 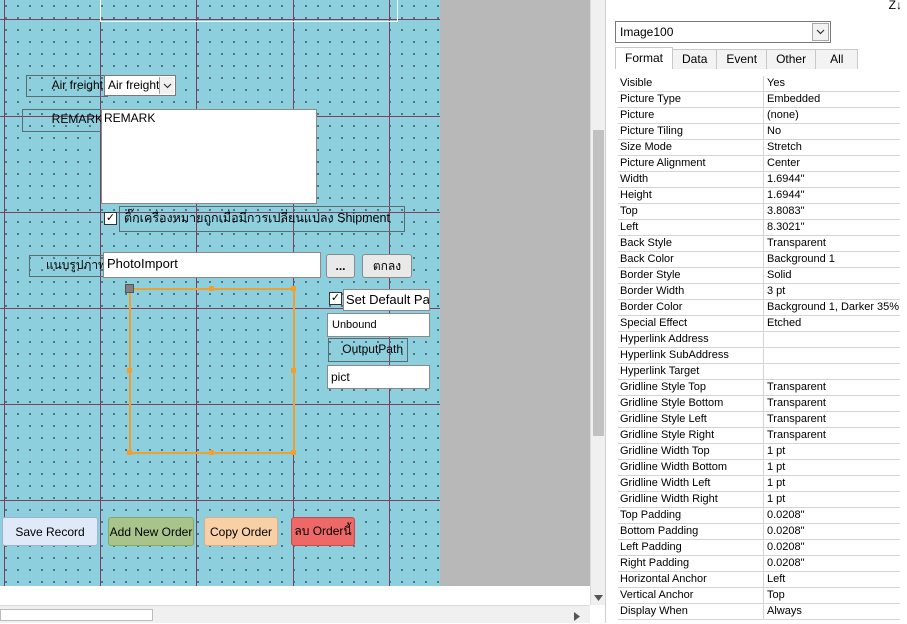 What do you see at coordinates (759, 324) in the screenshot?
I see `property-row: Special Effect Etched` at bounding box center [759, 324].